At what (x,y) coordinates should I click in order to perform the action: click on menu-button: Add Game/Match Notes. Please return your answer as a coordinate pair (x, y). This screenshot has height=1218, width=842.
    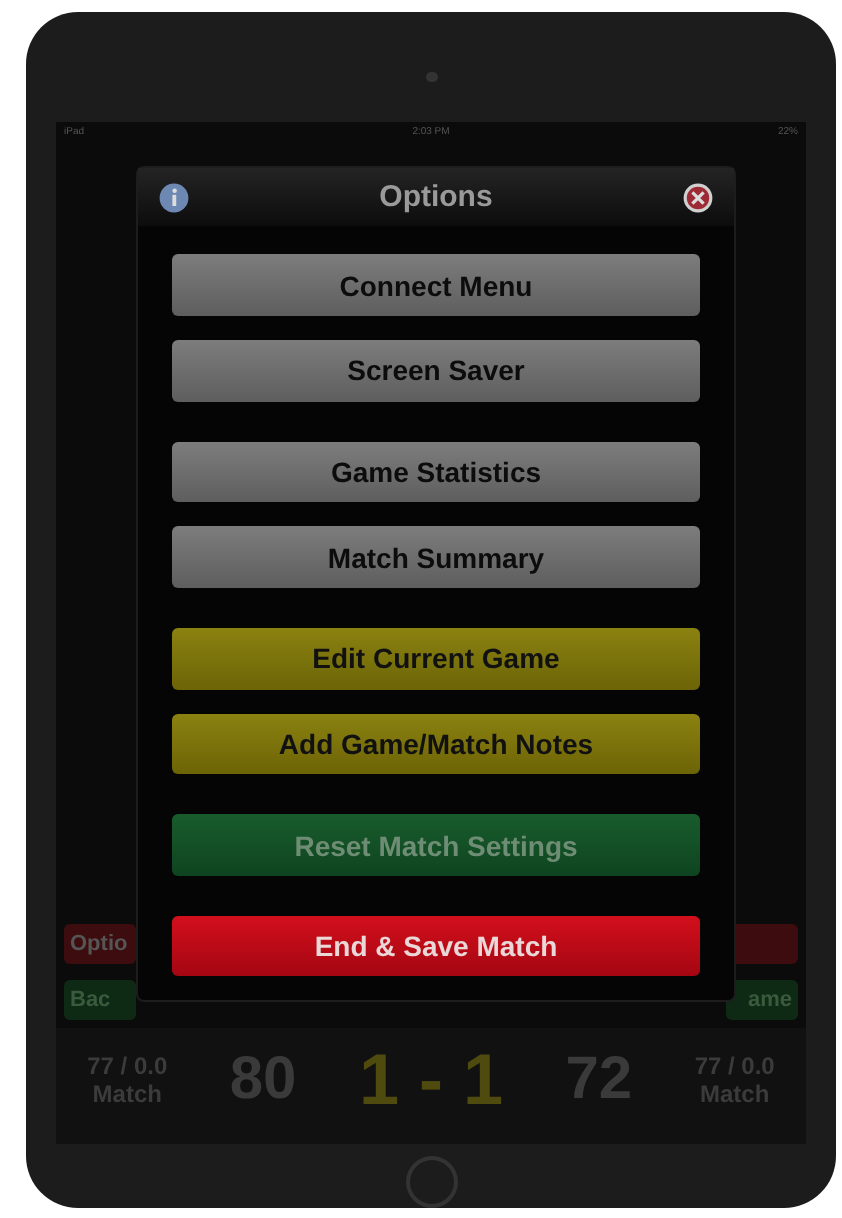
    Looking at the image, I should click on (436, 744).